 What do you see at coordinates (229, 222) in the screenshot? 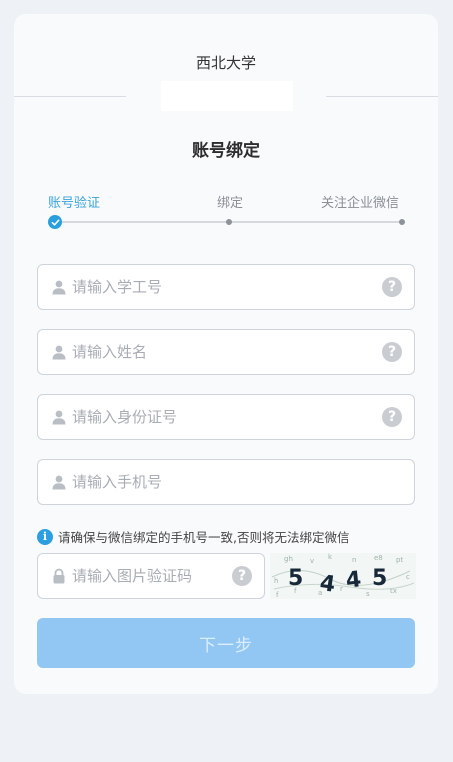
I see `step-dot-bind` at bounding box center [229, 222].